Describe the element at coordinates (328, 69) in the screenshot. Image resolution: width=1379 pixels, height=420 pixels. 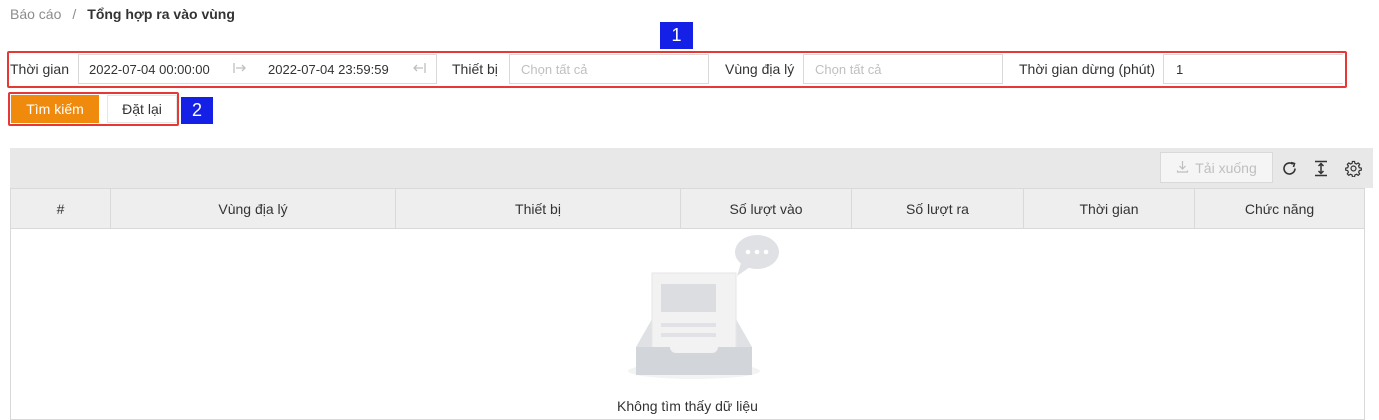
I see `end-date-input: 2022-07-04 23:59:59` at that location.